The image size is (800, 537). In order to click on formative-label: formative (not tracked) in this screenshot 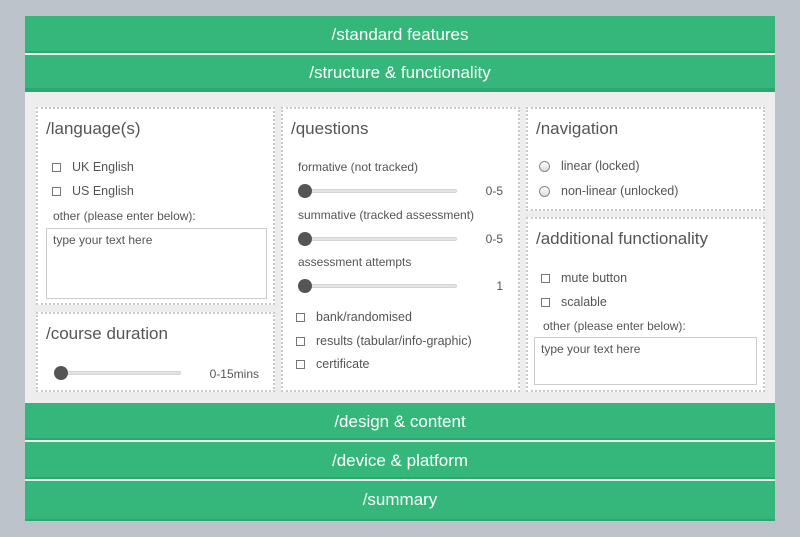, I will do `click(358, 167)`.